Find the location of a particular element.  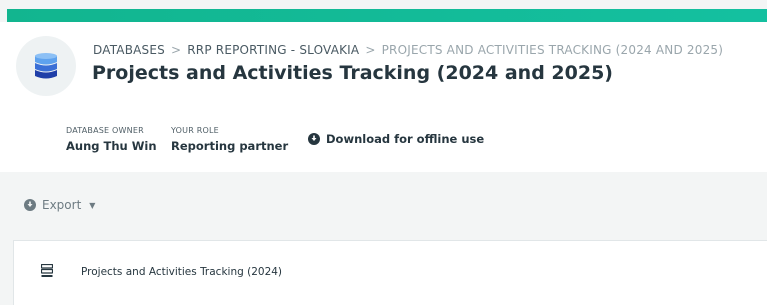

breadcrumb-item-databases: DATABASES is located at coordinates (129, 50).